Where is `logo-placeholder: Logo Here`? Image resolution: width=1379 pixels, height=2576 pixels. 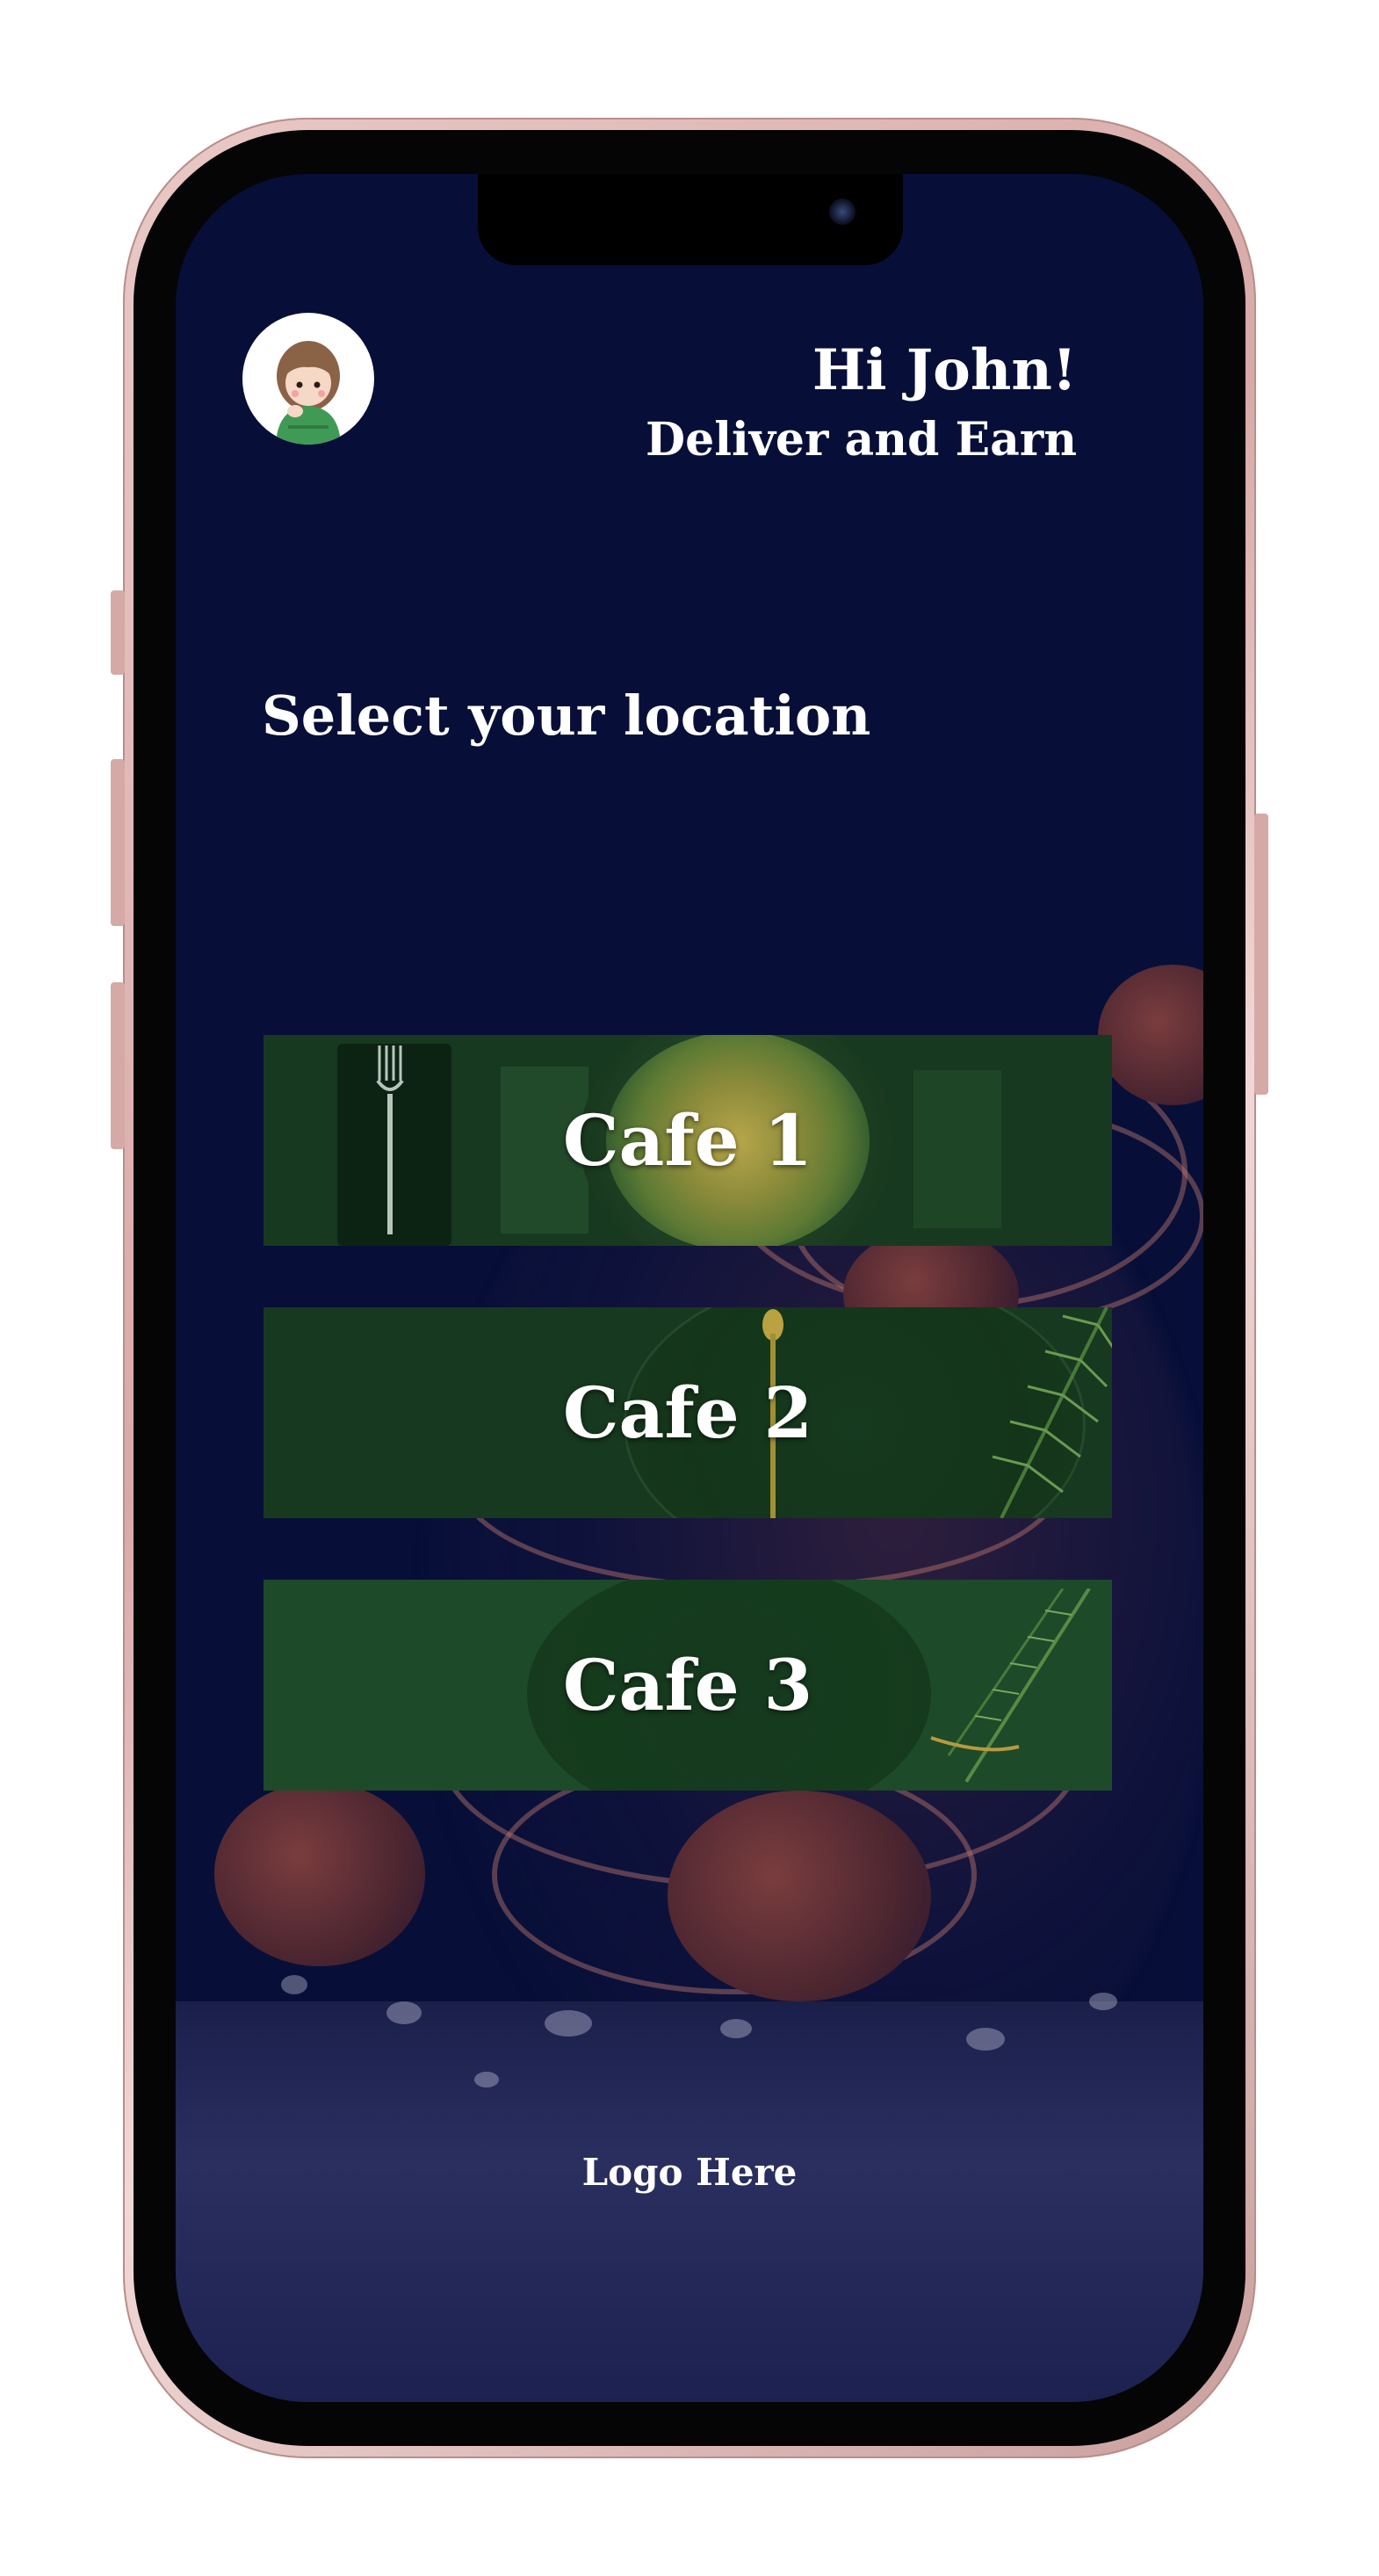
logo-placeholder: Logo Here is located at coordinates (689, 2172).